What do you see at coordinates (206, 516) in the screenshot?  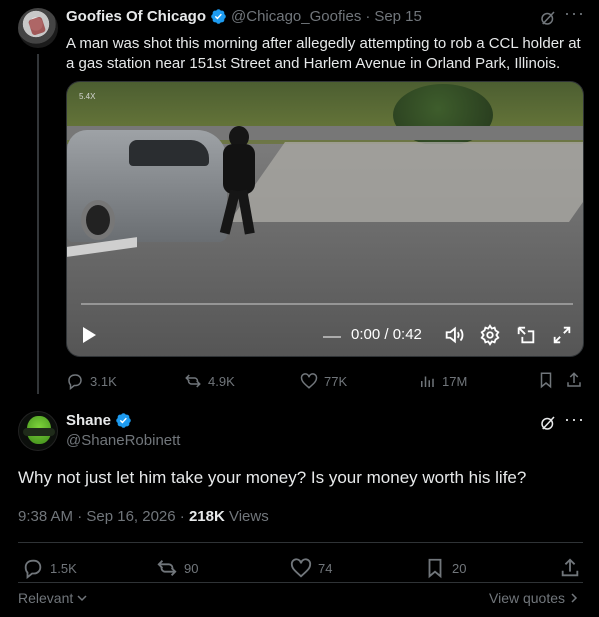 I see `main-views-count: 218K` at bounding box center [206, 516].